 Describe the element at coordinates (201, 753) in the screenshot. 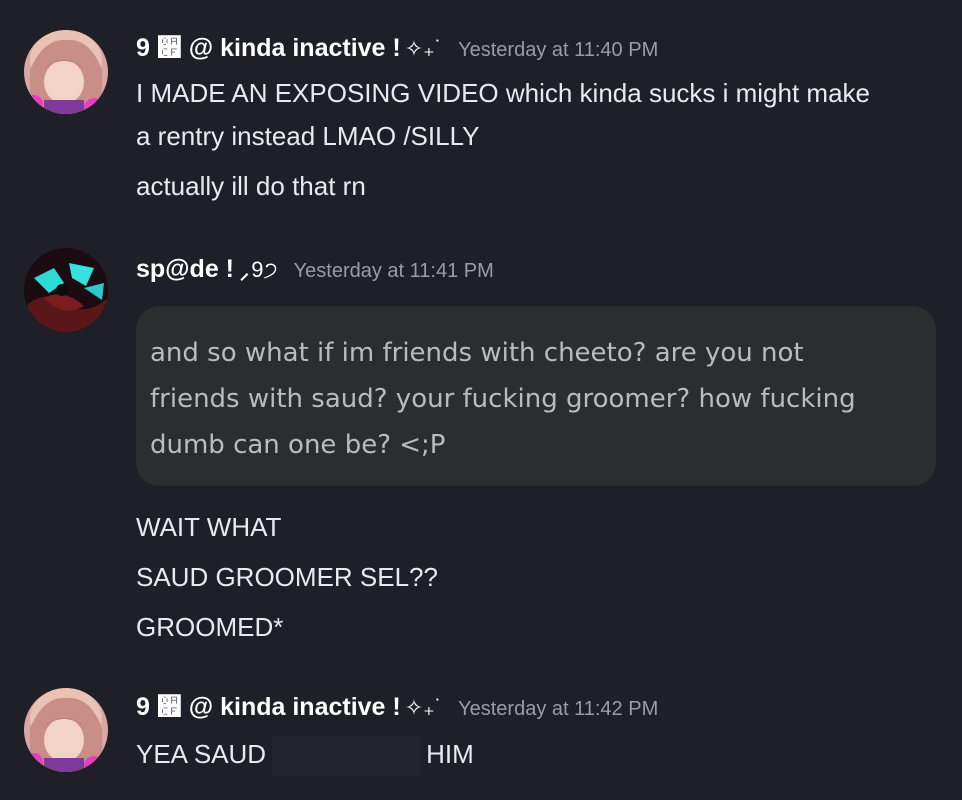

I see `message-text: YEA SAUD` at that location.